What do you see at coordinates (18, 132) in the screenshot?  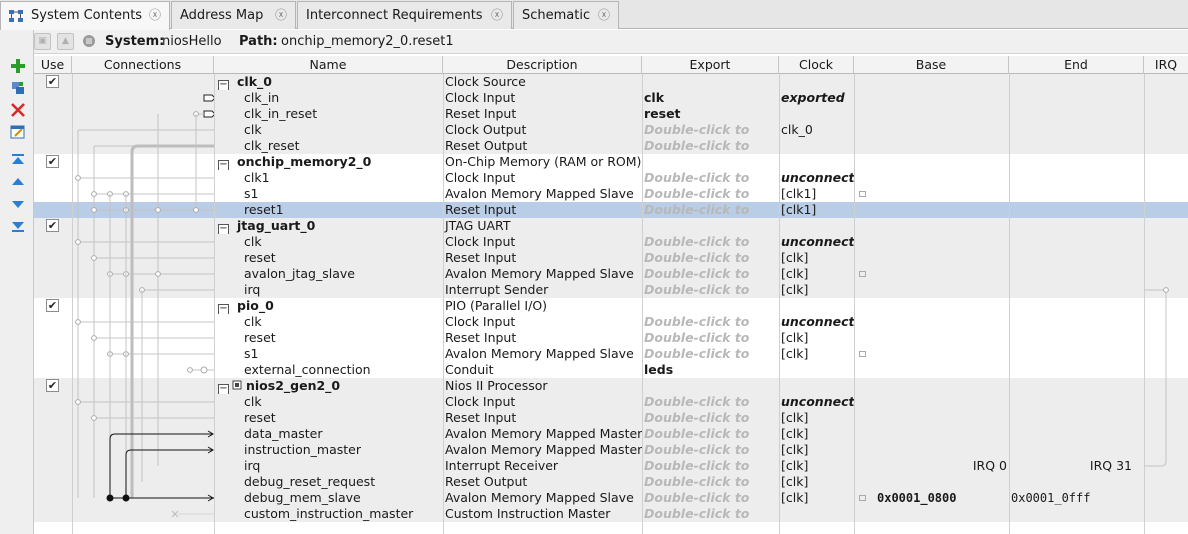 I see `edit-parameters-button` at bounding box center [18, 132].